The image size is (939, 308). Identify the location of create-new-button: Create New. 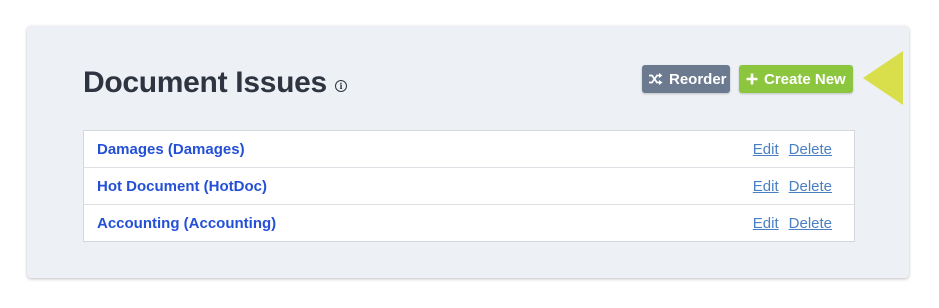
(796, 79).